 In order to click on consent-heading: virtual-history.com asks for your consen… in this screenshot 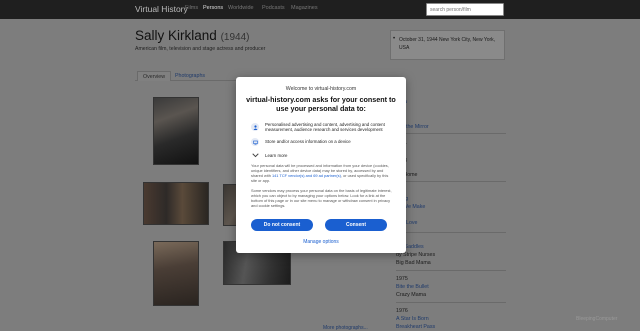, I will do `click(321, 104)`.